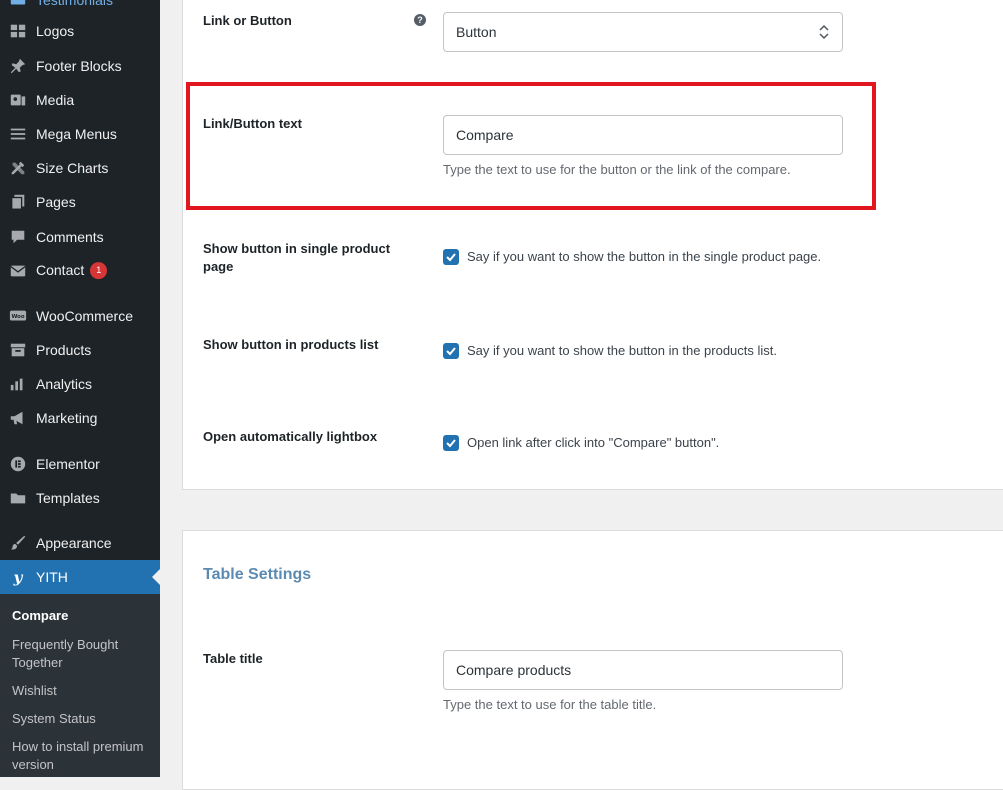  Describe the element at coordinates (18, 66) in the screenshot. I see `pin-icon` at that location.